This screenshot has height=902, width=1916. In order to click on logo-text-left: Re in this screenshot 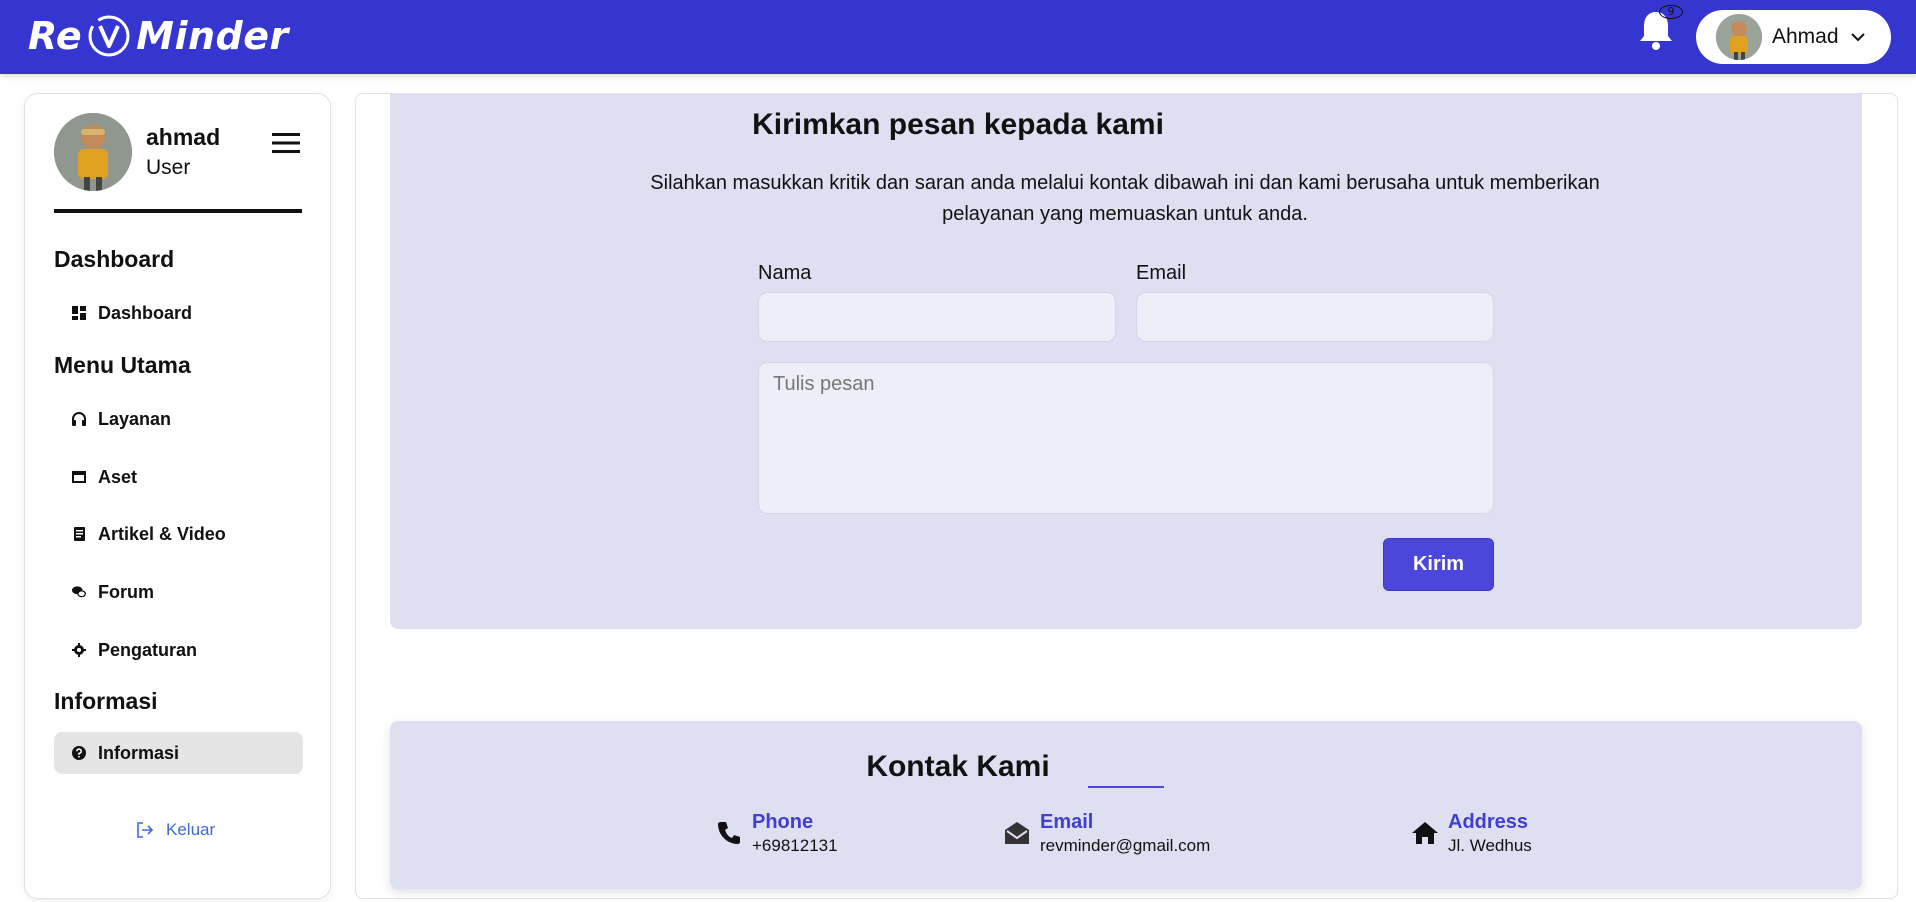, I will do `click(55, 36)`.